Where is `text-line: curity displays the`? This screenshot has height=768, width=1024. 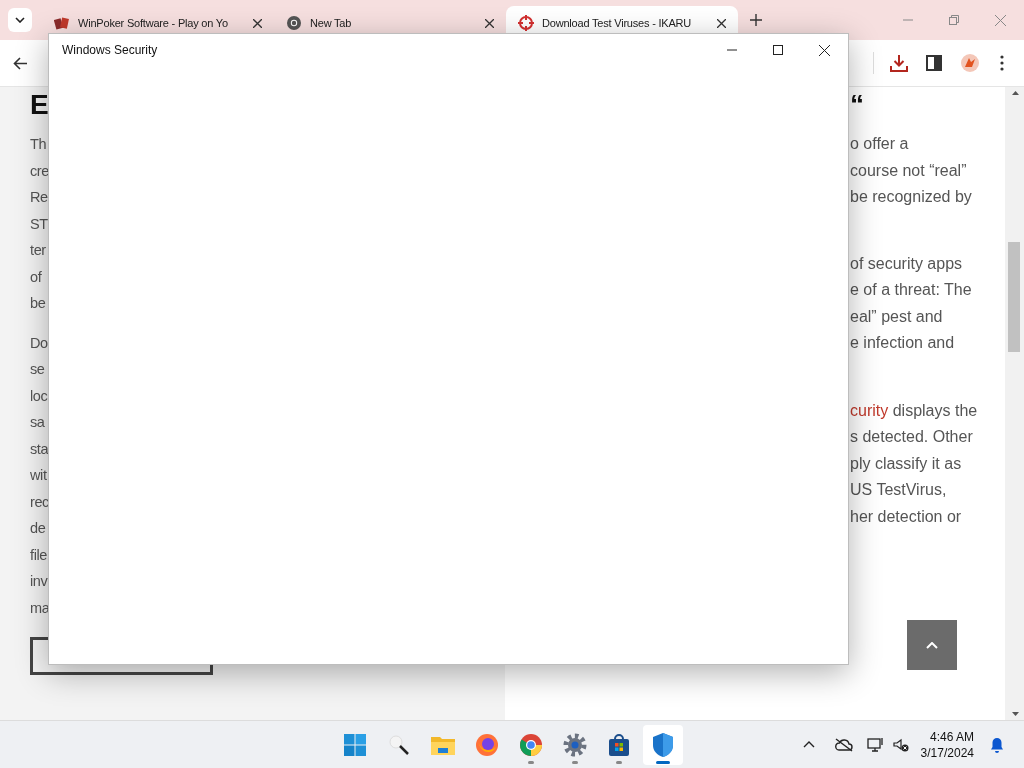
text-line: curity displays the is located at coordinates (914, 410).